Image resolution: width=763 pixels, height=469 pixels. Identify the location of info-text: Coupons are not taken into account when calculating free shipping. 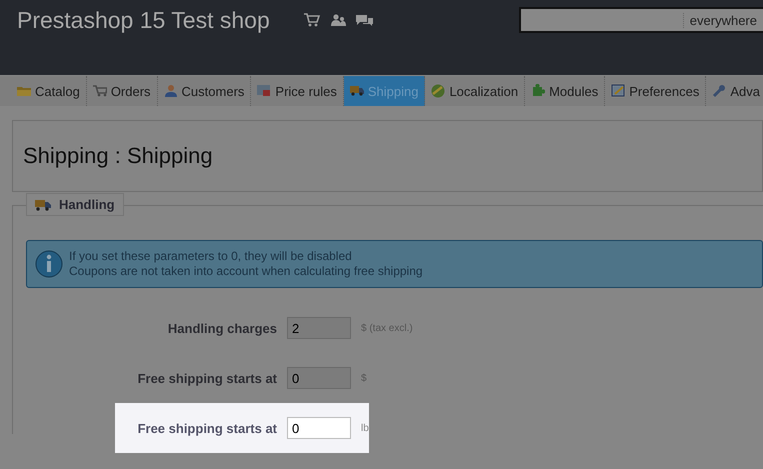
(246, 271).